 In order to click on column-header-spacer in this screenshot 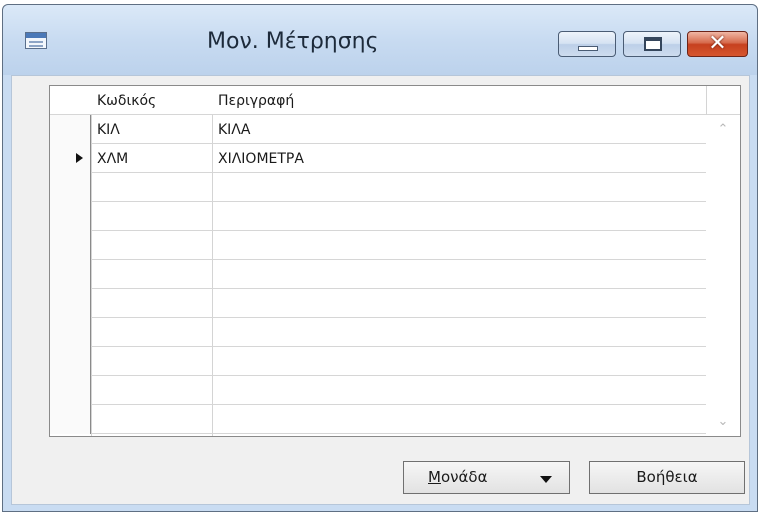, I will do `click(723, 100)`.